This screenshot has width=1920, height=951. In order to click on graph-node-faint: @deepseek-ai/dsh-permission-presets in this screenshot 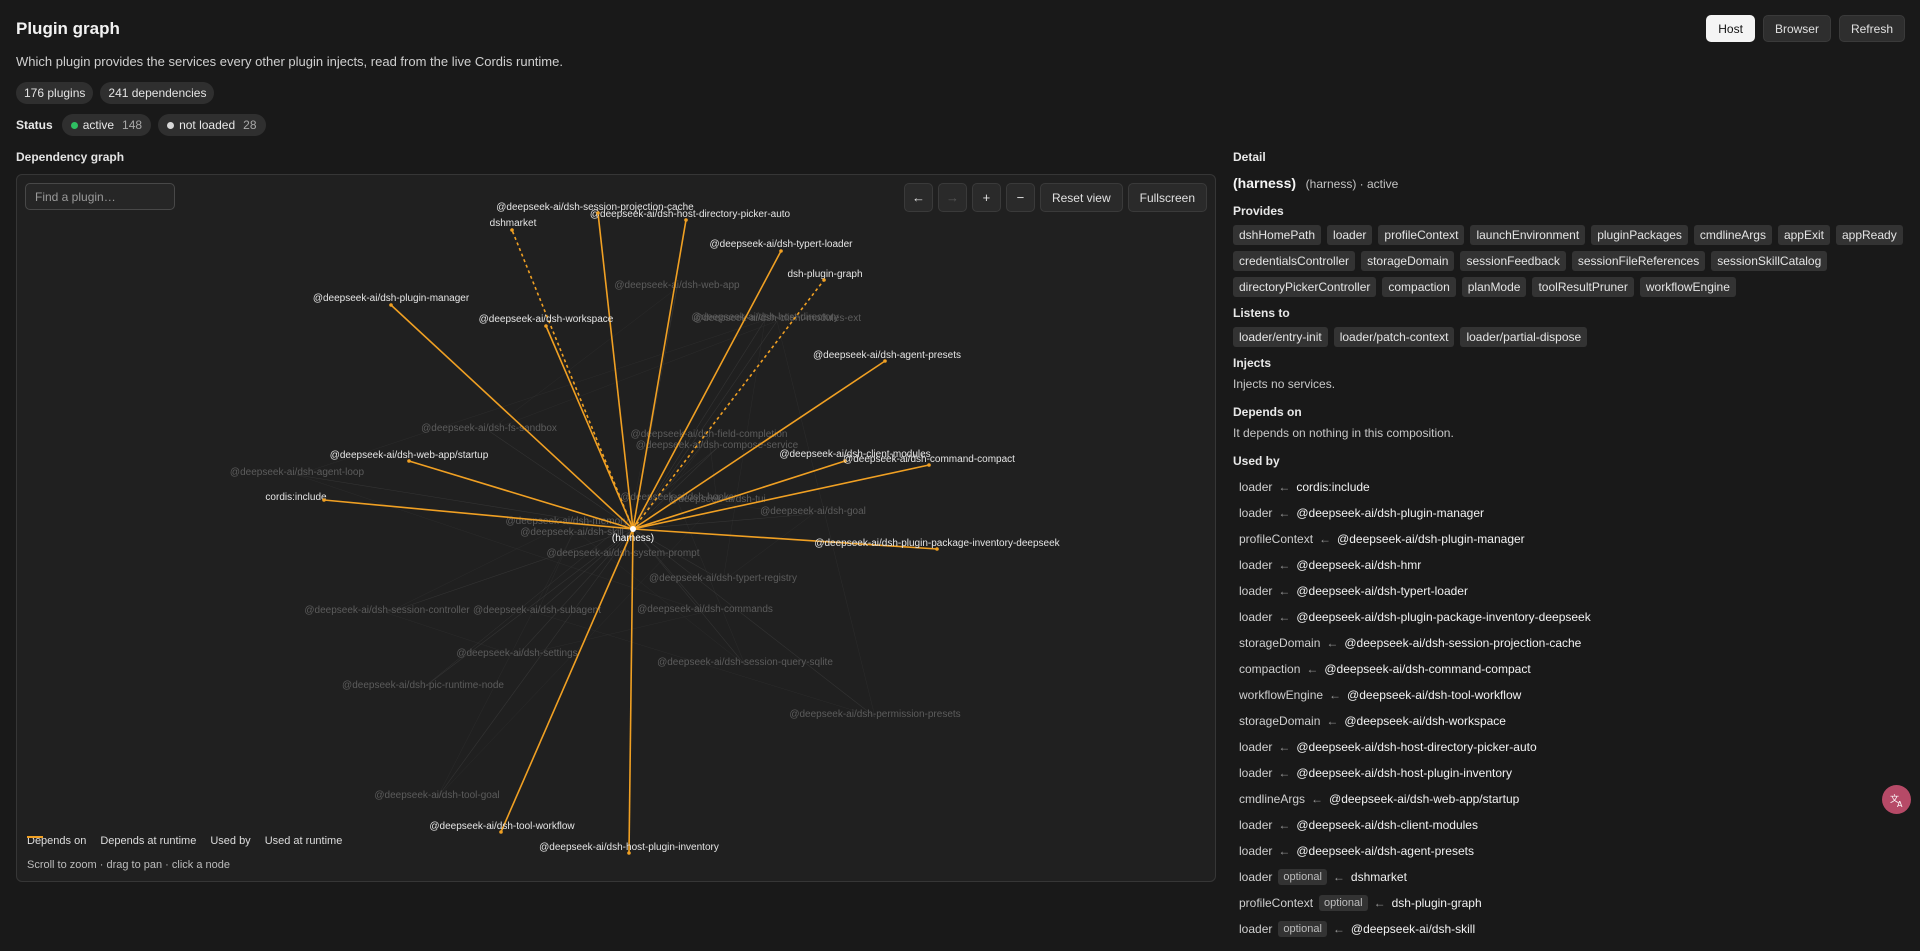, I will do `click(874, 714)`.